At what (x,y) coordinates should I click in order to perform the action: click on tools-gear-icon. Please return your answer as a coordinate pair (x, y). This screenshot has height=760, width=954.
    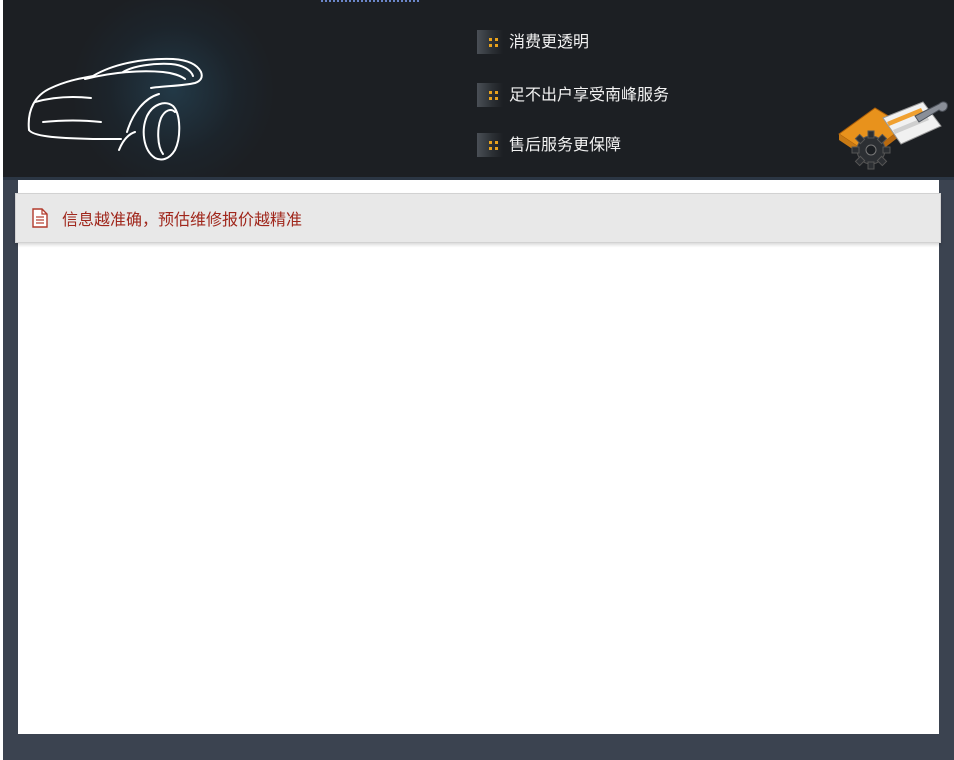
    Looking at the image, I should click on (893, 135).